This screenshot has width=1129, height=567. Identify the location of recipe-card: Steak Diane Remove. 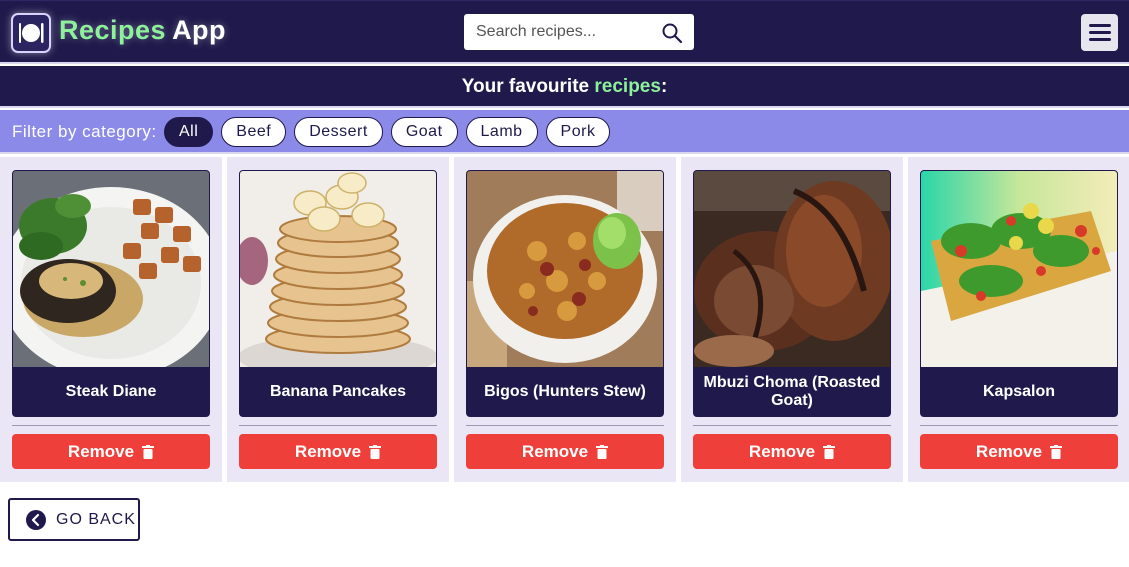
(111, 319).